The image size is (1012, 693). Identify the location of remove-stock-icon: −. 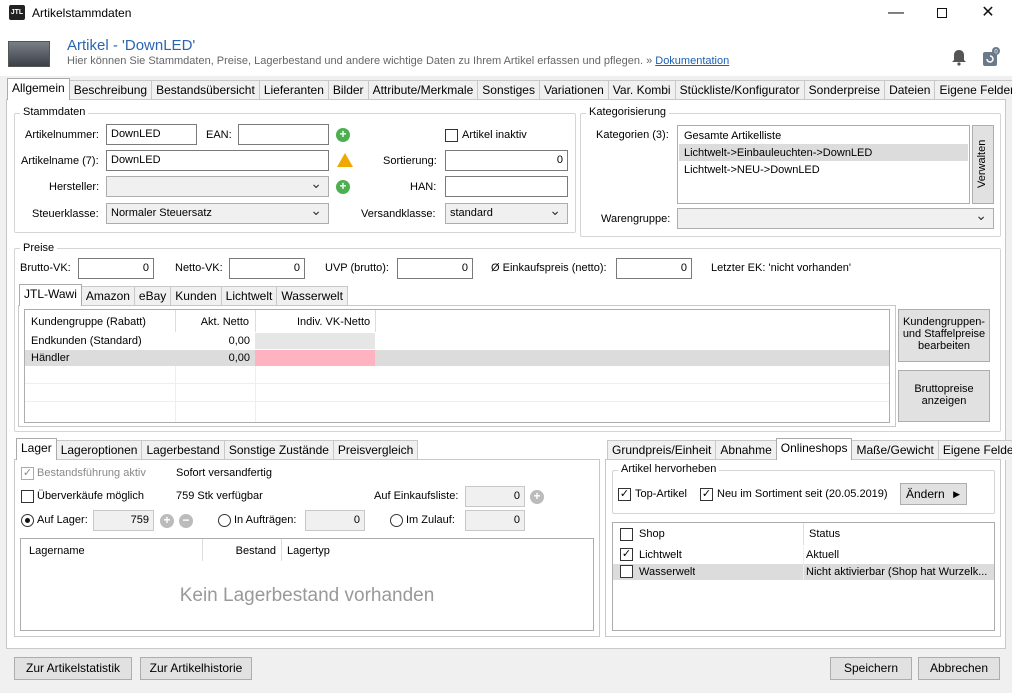
(186, 521).